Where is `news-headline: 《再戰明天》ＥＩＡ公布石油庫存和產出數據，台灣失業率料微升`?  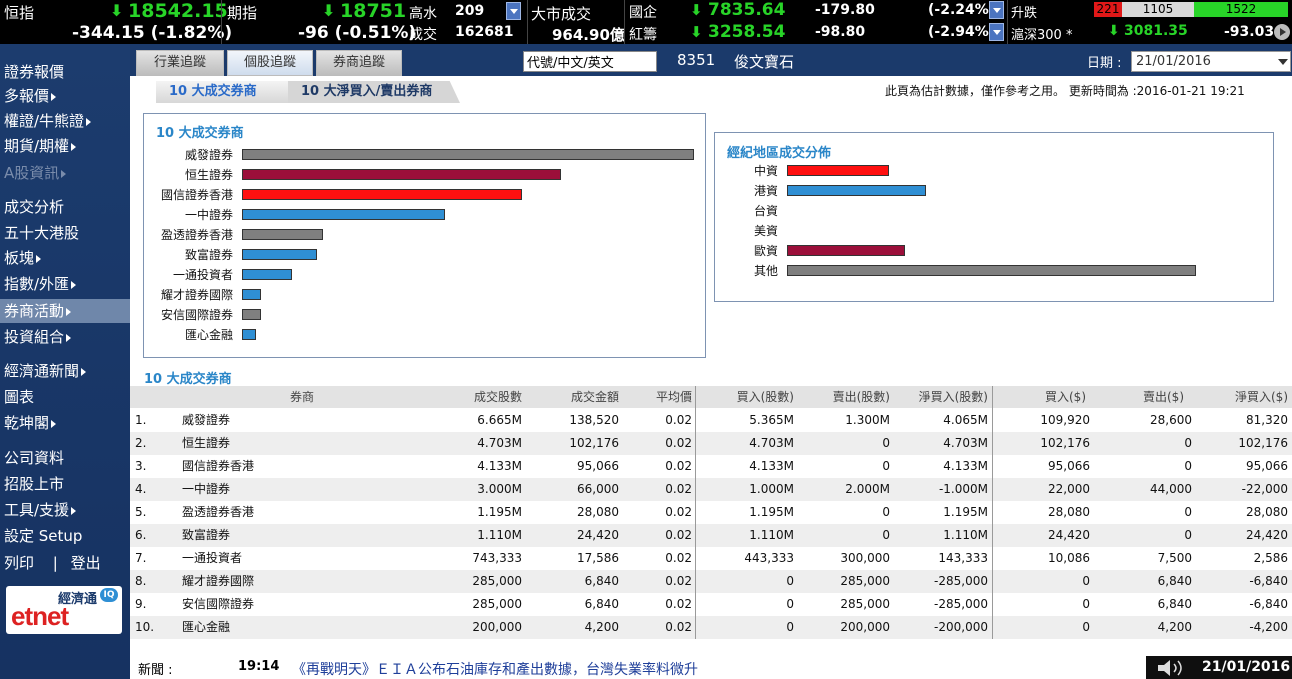
news-headline: 《再戰明天》ＥＩＡ公布石油庫存和產出數據，台灣失業率料微升 is located at coordinates (495, 669).